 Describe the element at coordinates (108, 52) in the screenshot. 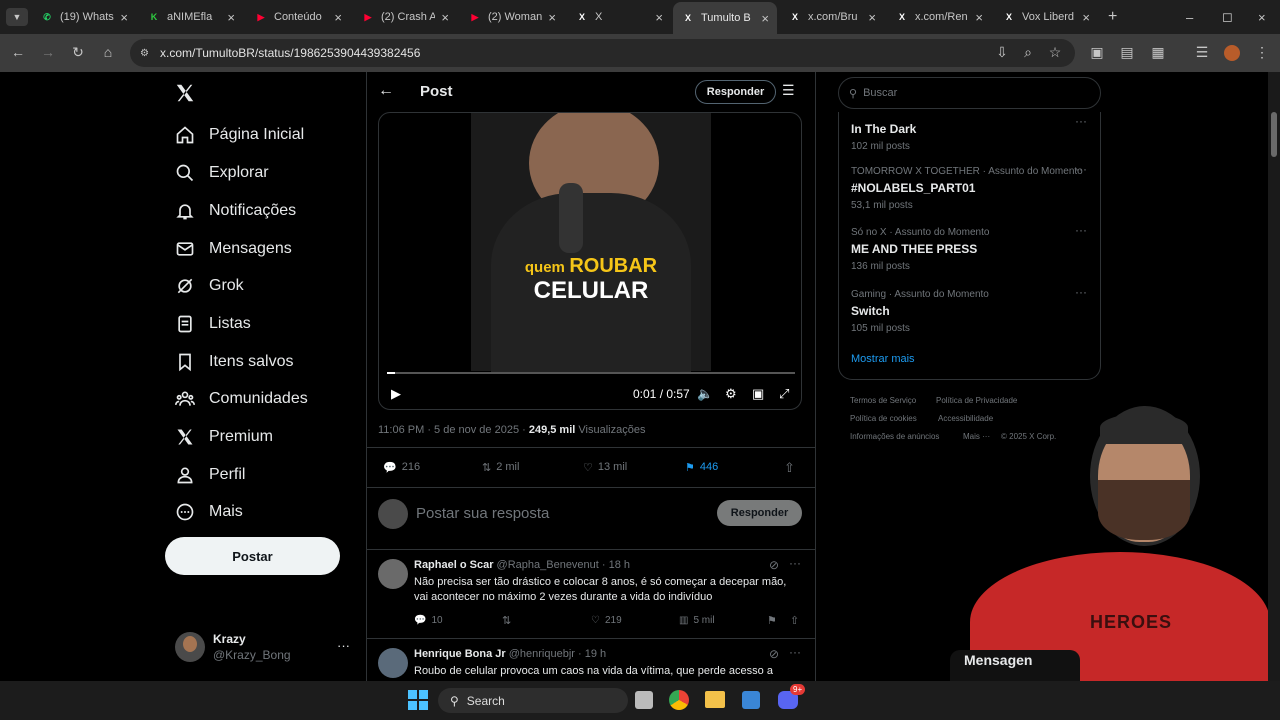

I see `home-icon: ⌂` at that location.